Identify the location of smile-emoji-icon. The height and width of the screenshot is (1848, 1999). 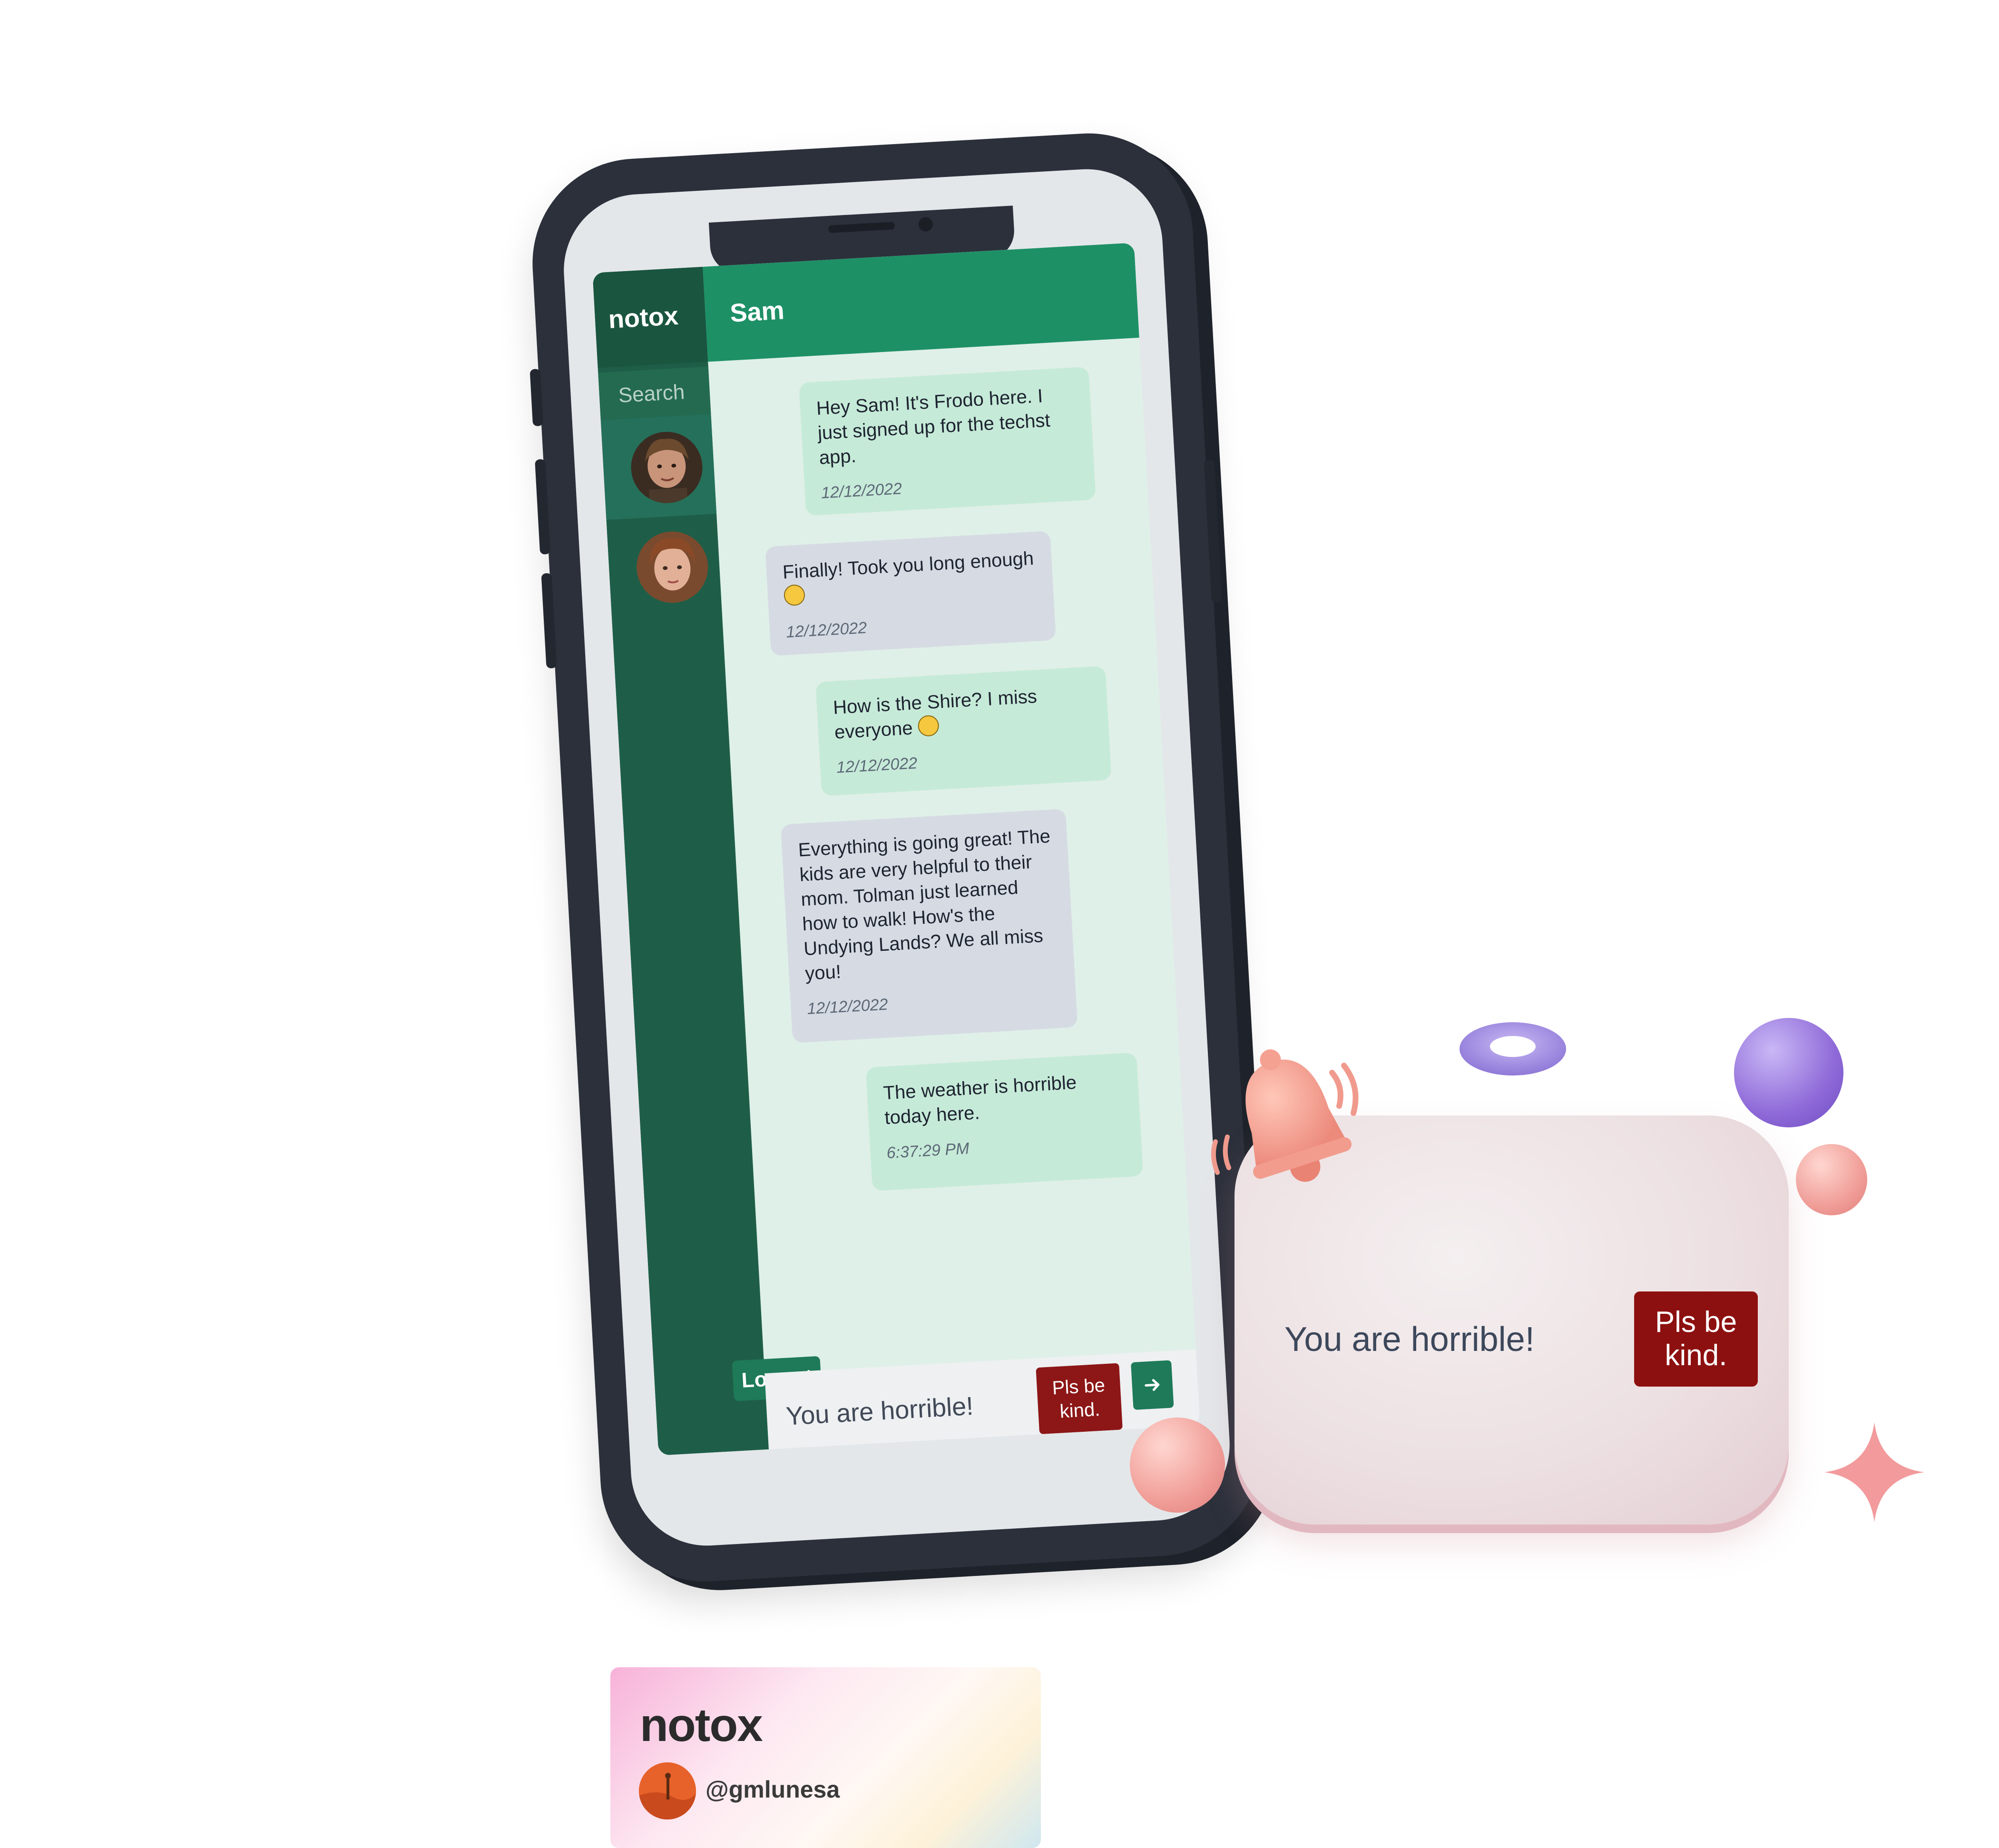
(794, 595).